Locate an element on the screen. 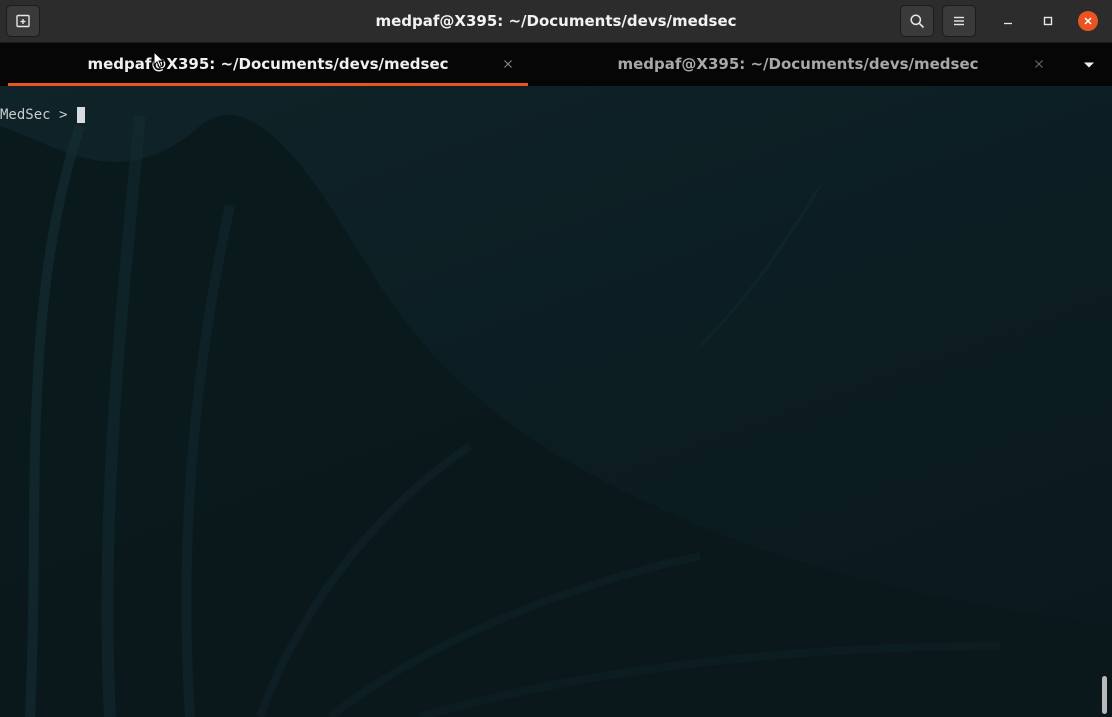  maximize-button is located at coordinates (1048, 21).